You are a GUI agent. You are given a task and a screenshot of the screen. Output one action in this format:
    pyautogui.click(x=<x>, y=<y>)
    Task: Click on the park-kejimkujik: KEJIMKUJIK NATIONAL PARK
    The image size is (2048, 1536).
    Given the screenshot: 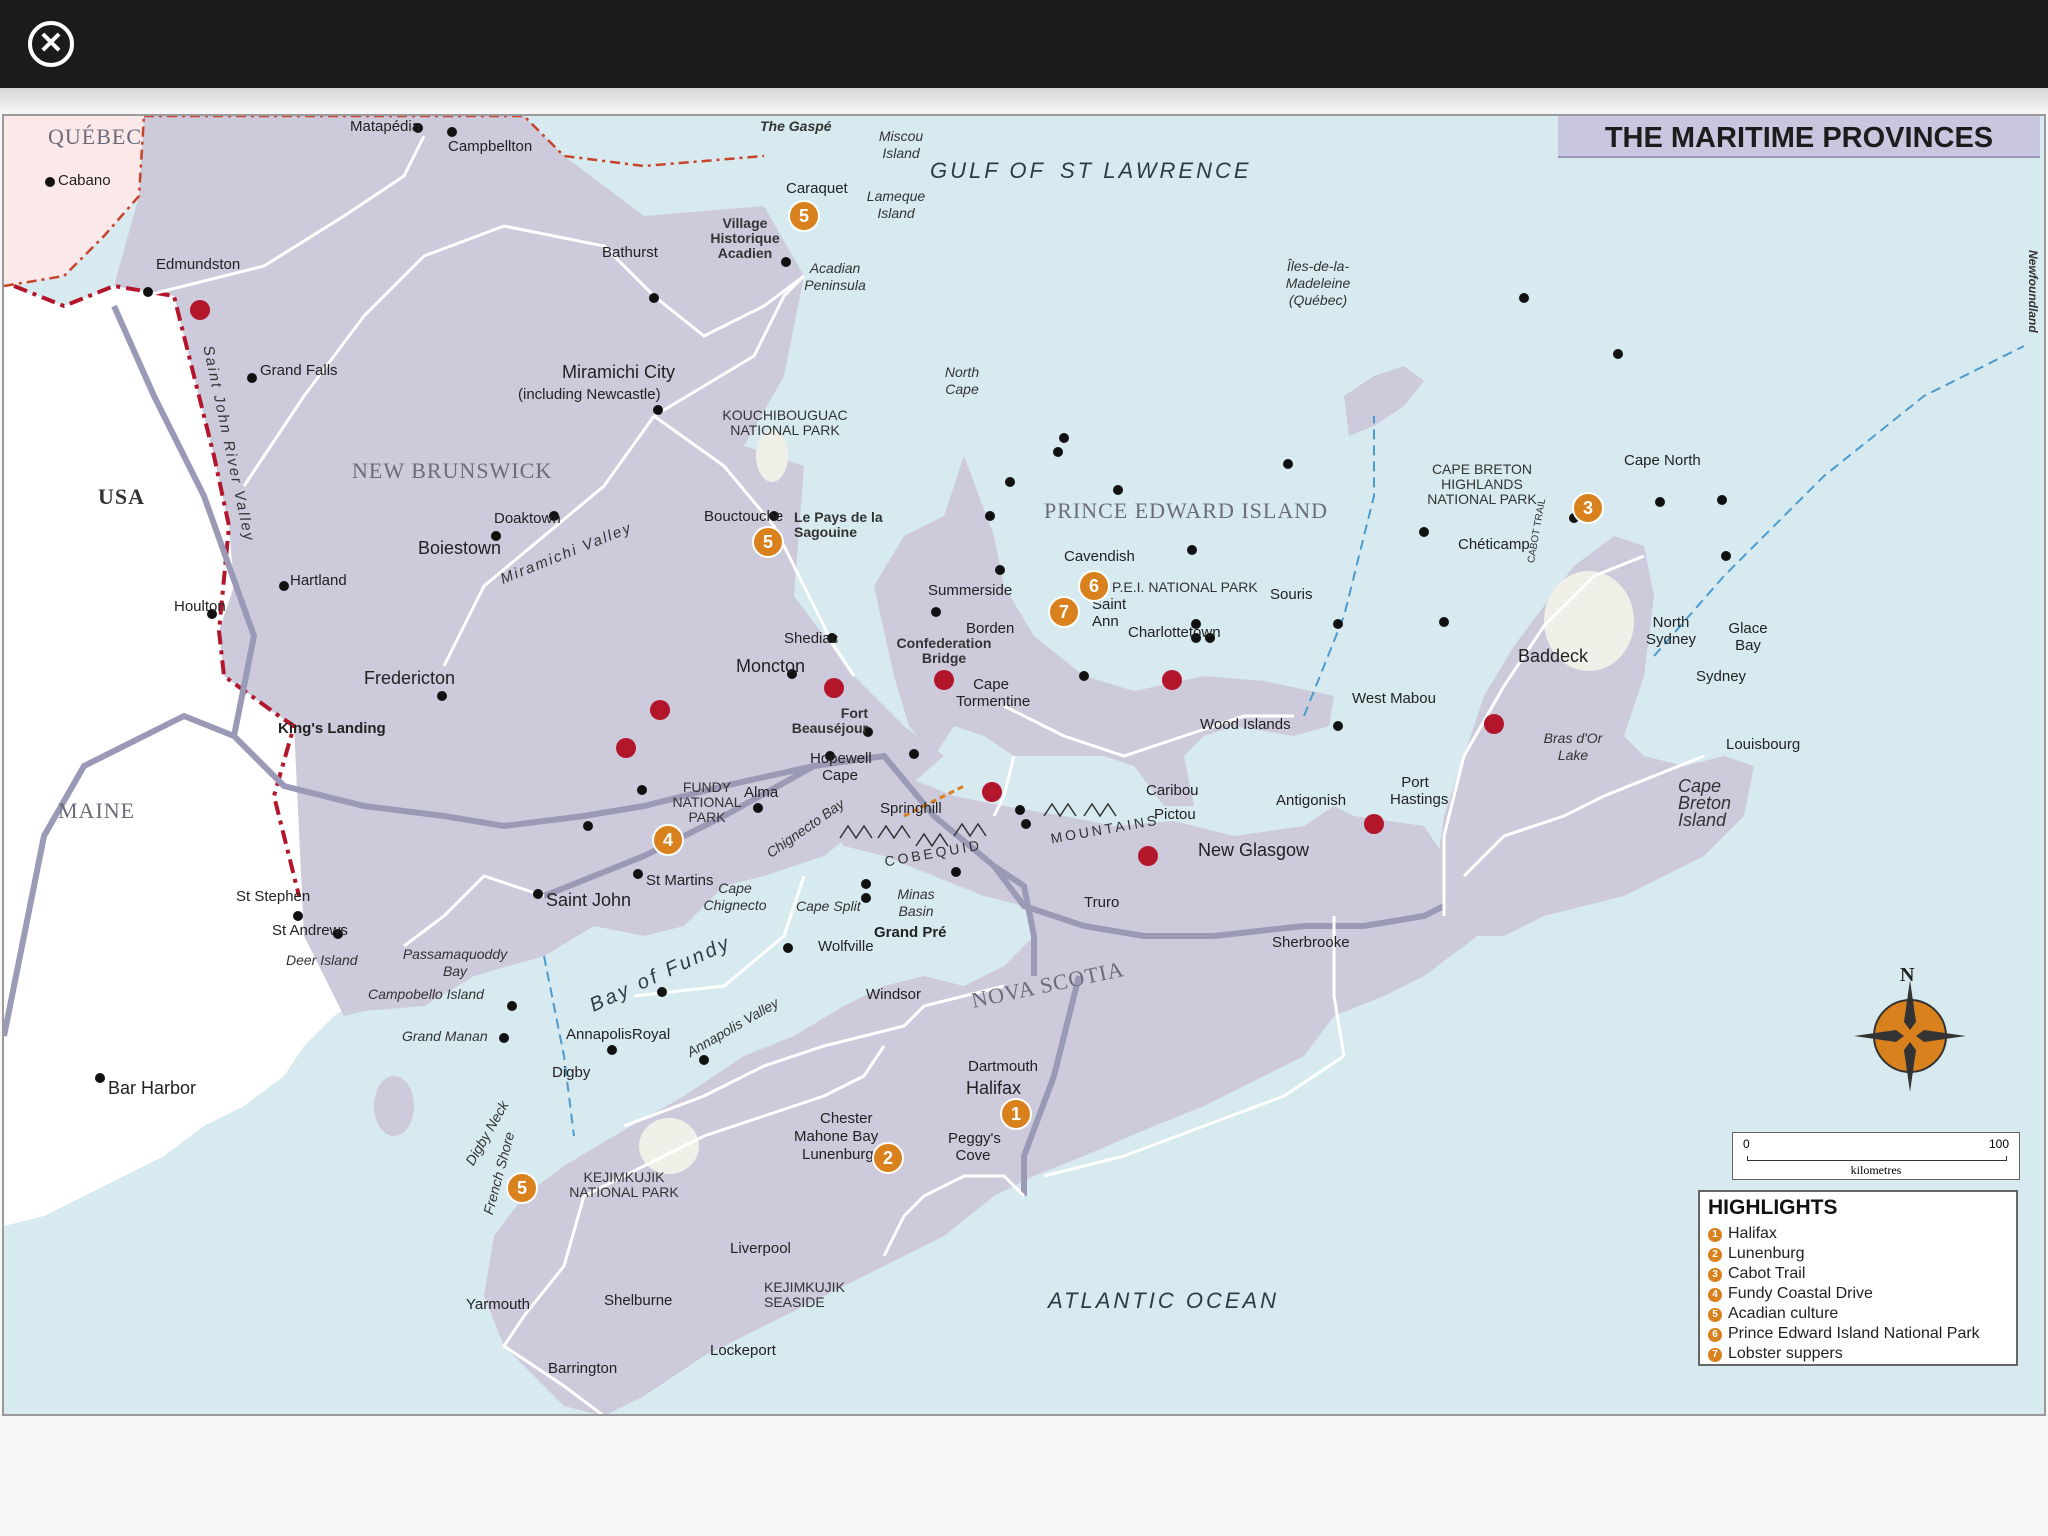 What is the action you would take?
    pyautogui.click(x=624, y=1184)
    